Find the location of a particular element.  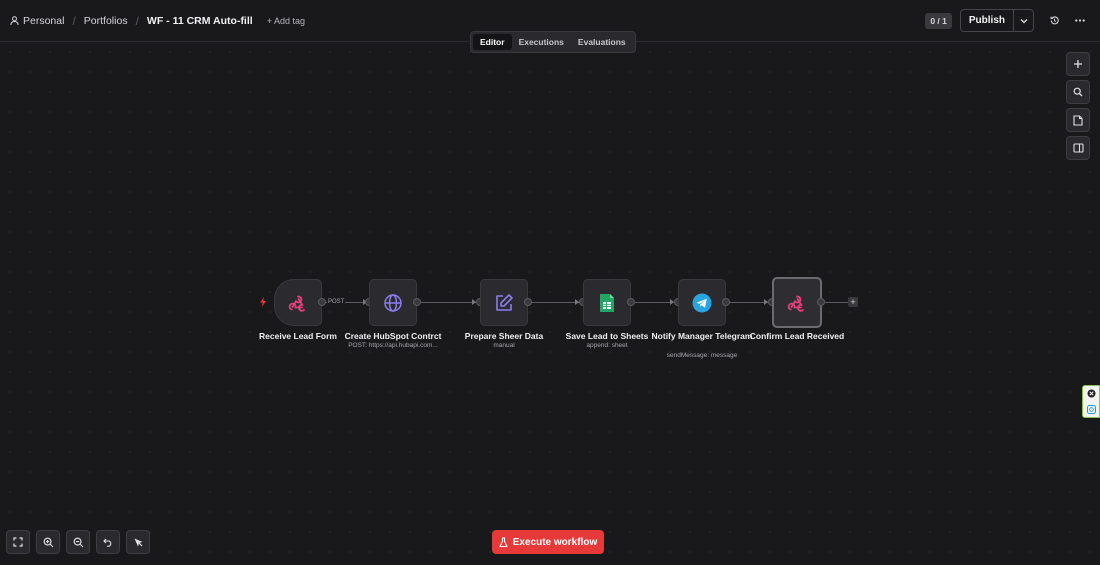

node-subtitle: sendMessage: message is located at coordinates (702, 355).